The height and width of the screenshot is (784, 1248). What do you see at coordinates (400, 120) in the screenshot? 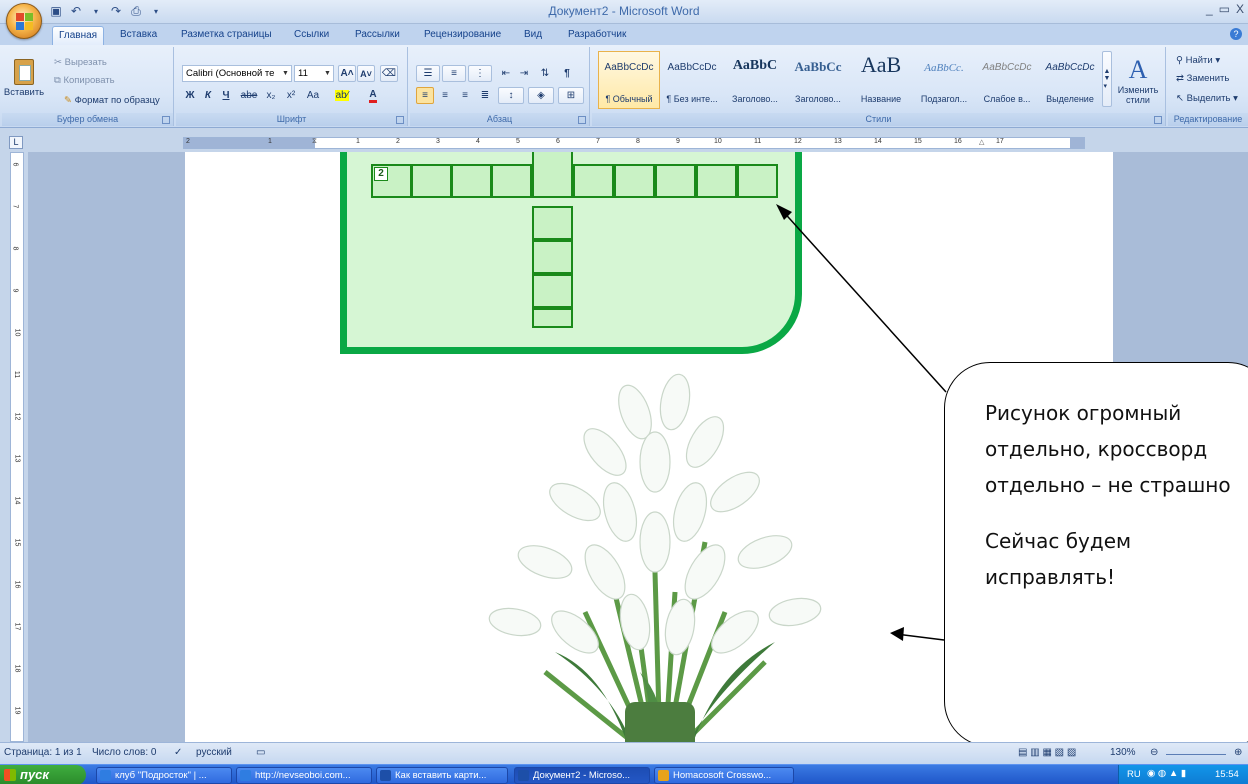
I see `font-launcher-icon` at bounding box center [400, 120].